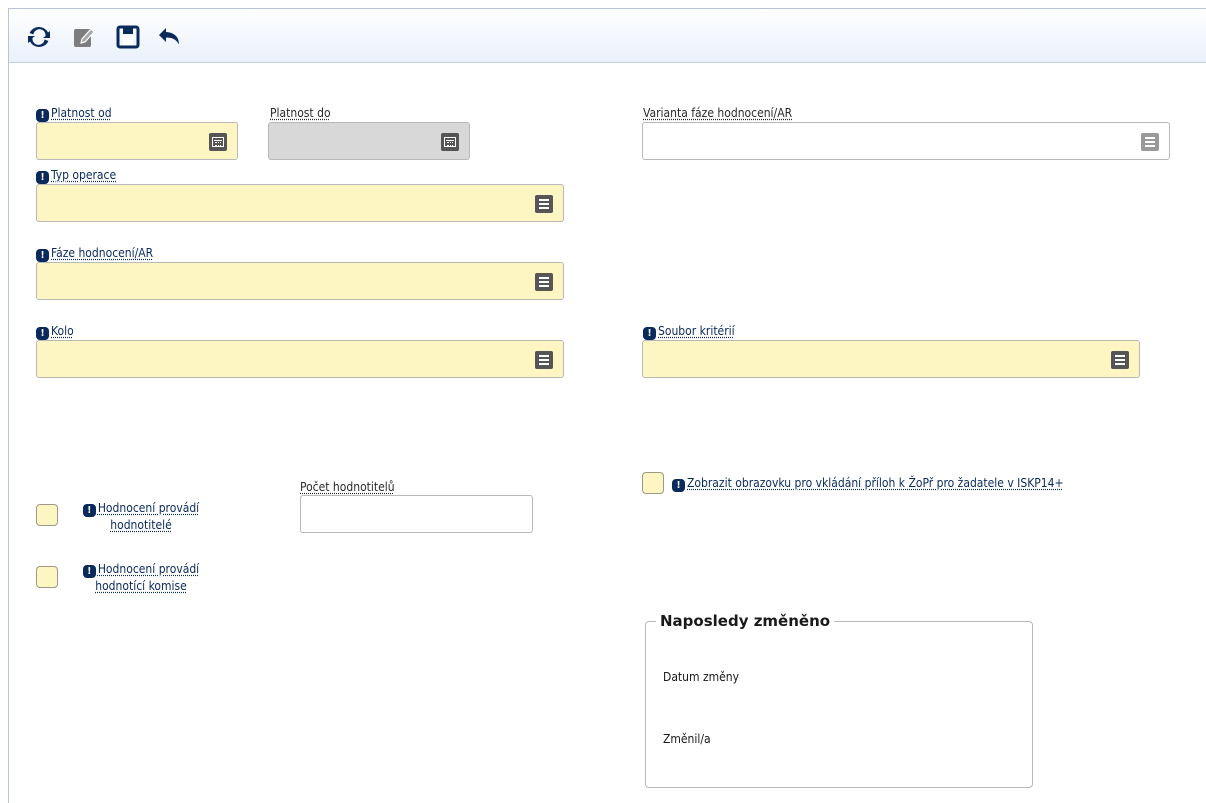 The height and width of the screenshot is (803, 1206). I want to click on datum-zmeny-label: Datum změny, so click(701, 677).